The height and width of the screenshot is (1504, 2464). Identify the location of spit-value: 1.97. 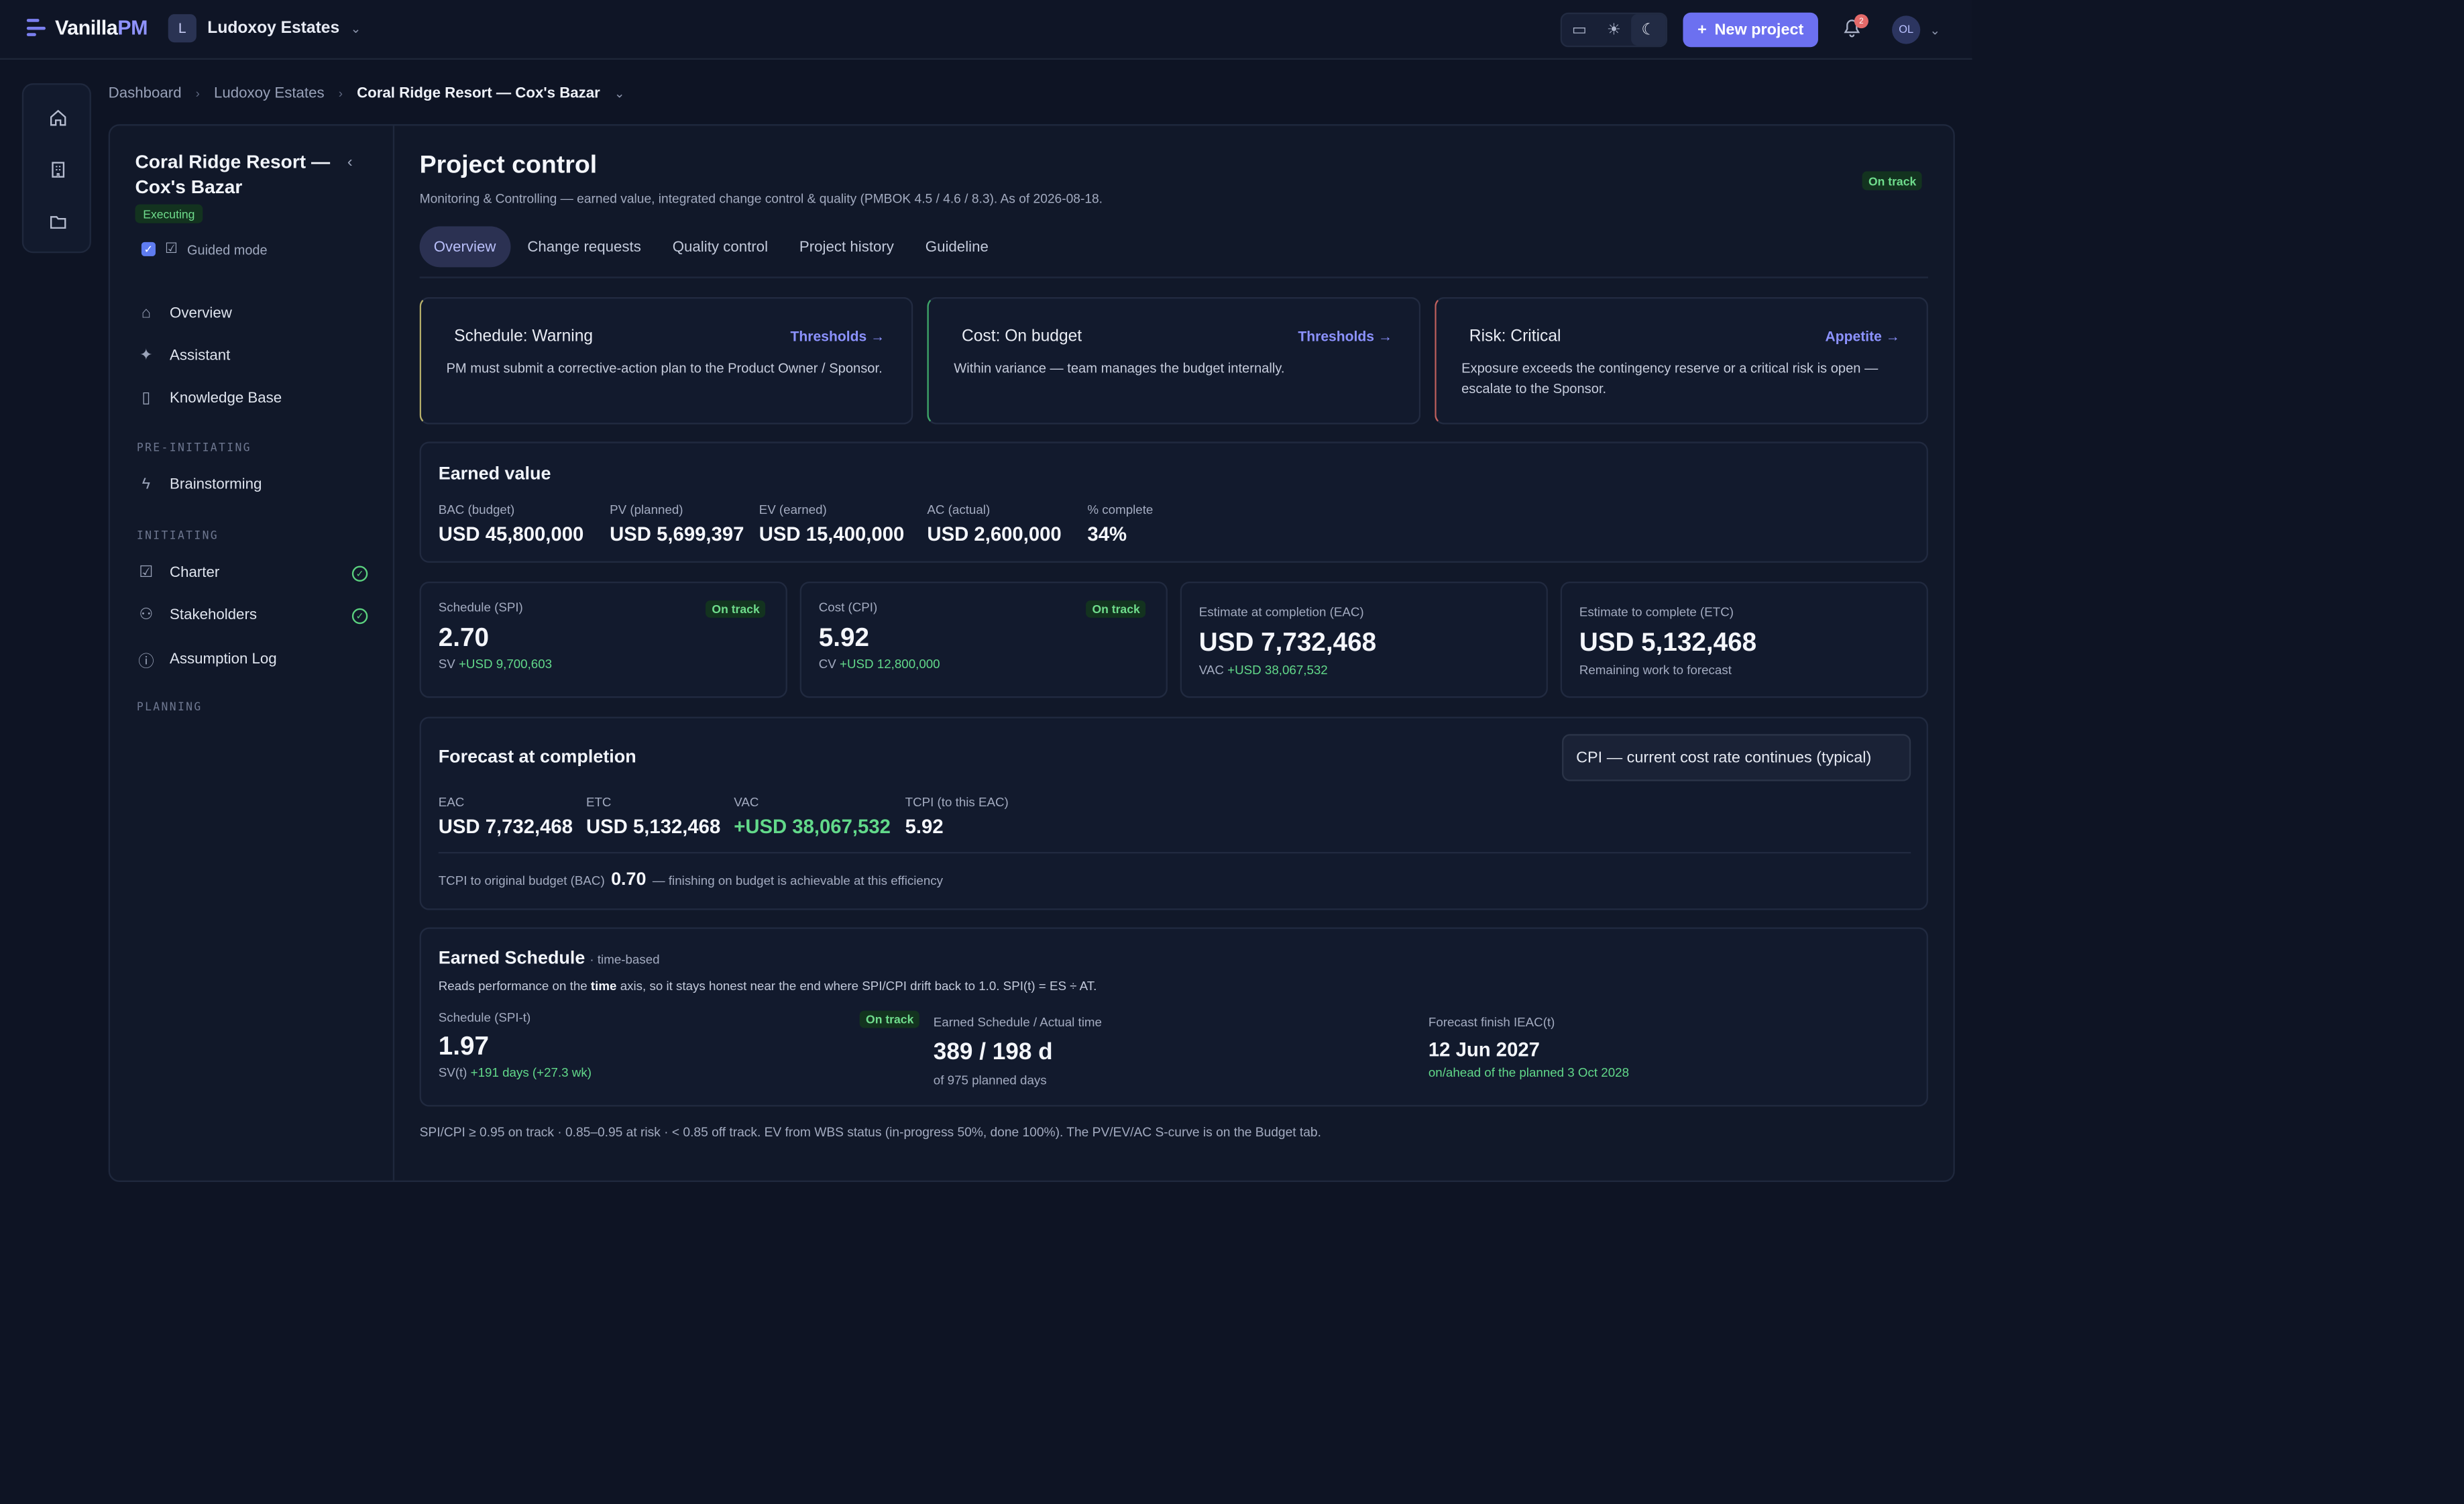
(463, 1046).